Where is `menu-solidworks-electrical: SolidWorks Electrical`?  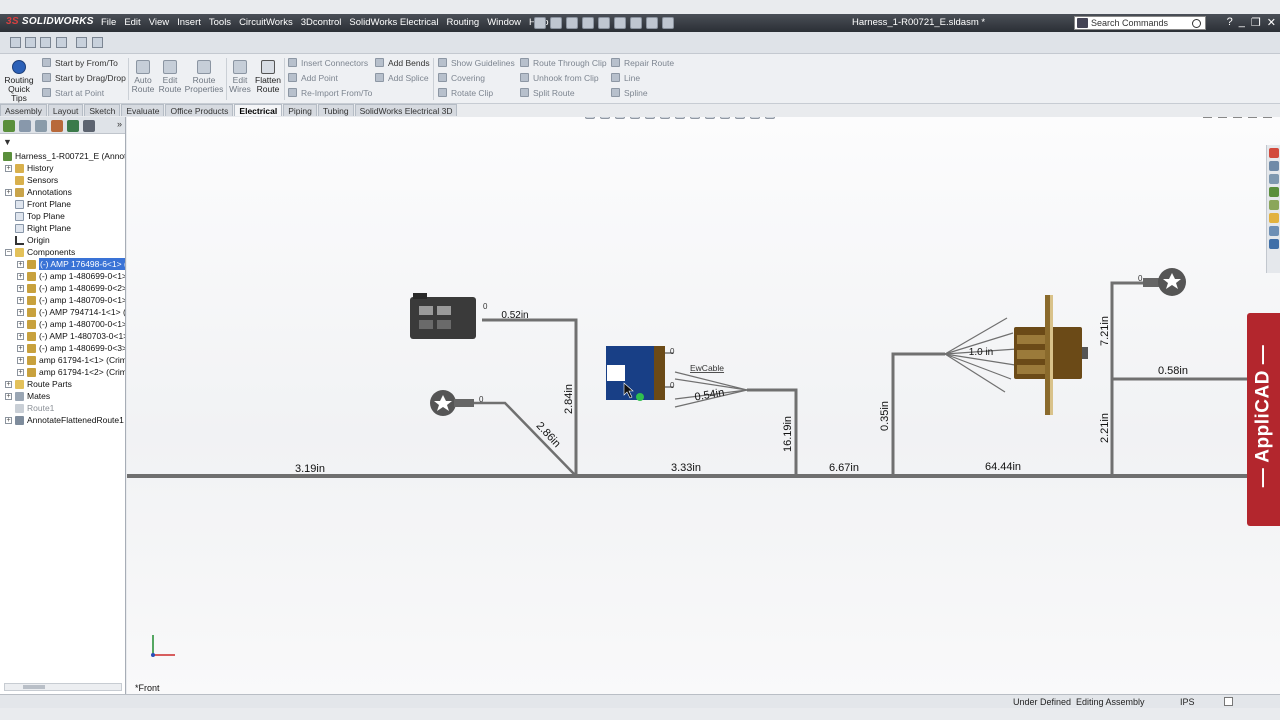 menu-solidworks-electrical: SolidWorks Electrical is located at coordinates (393, 23).